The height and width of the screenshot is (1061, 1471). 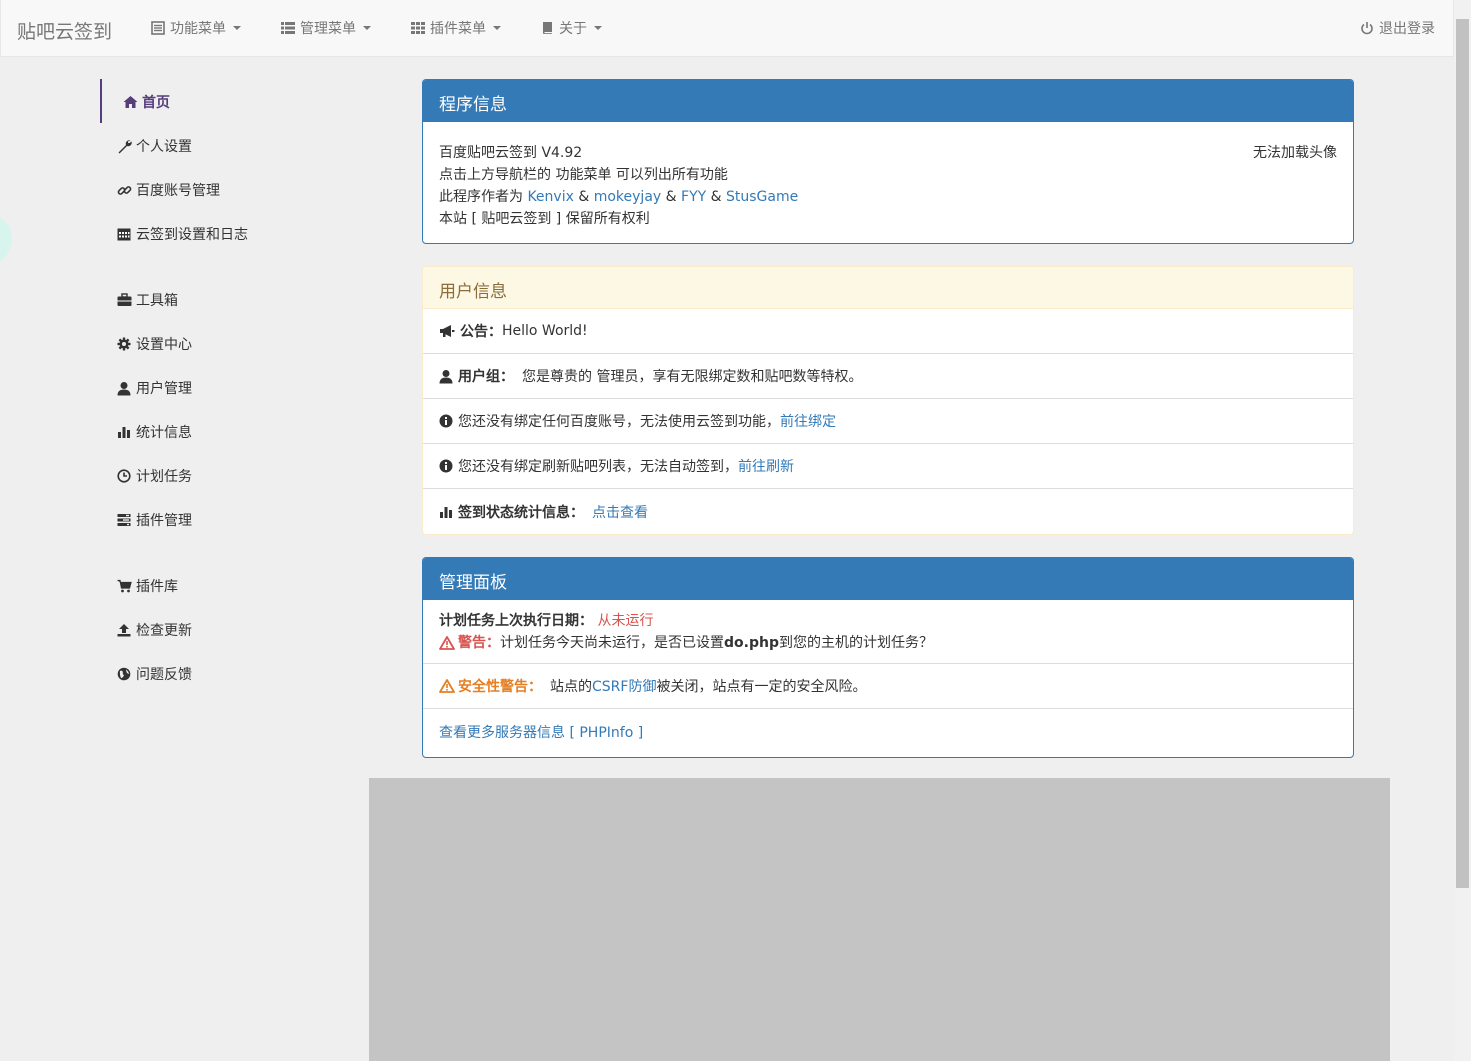 What do you see at coordinates (288, 28) in the screenshot?
I see `th-list-icon` at bounding box center [288, 28].